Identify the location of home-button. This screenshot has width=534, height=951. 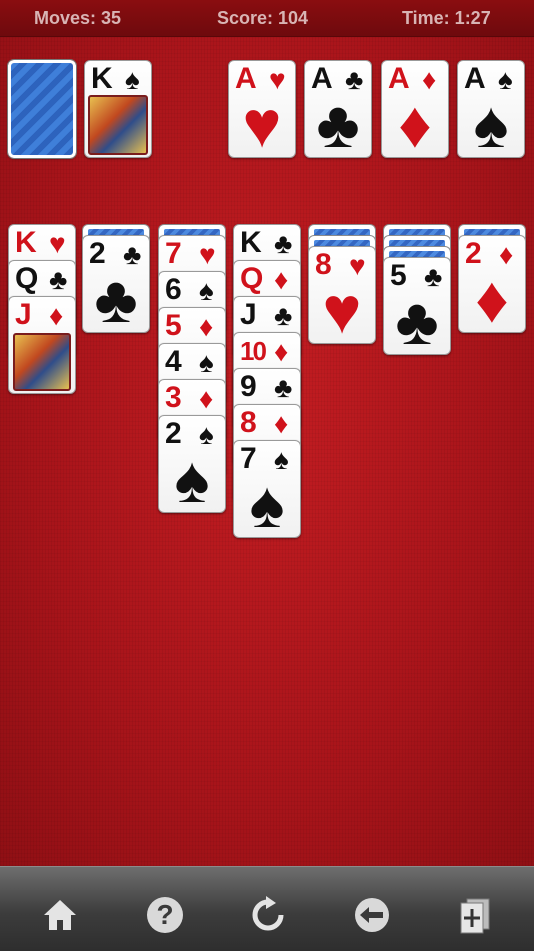
(60, 915).